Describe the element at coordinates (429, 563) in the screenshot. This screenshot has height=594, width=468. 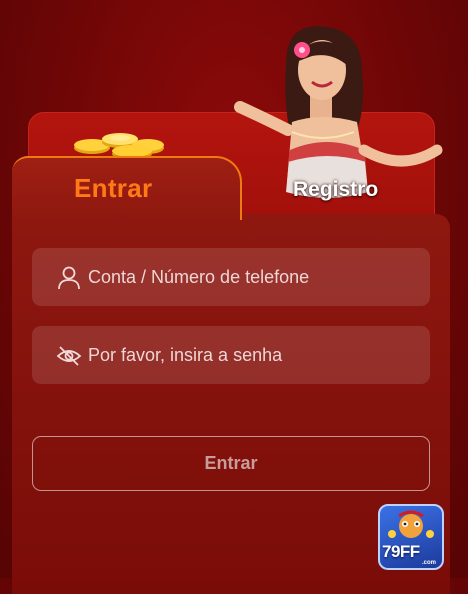
I see `logo-suffix: .com` at that location.